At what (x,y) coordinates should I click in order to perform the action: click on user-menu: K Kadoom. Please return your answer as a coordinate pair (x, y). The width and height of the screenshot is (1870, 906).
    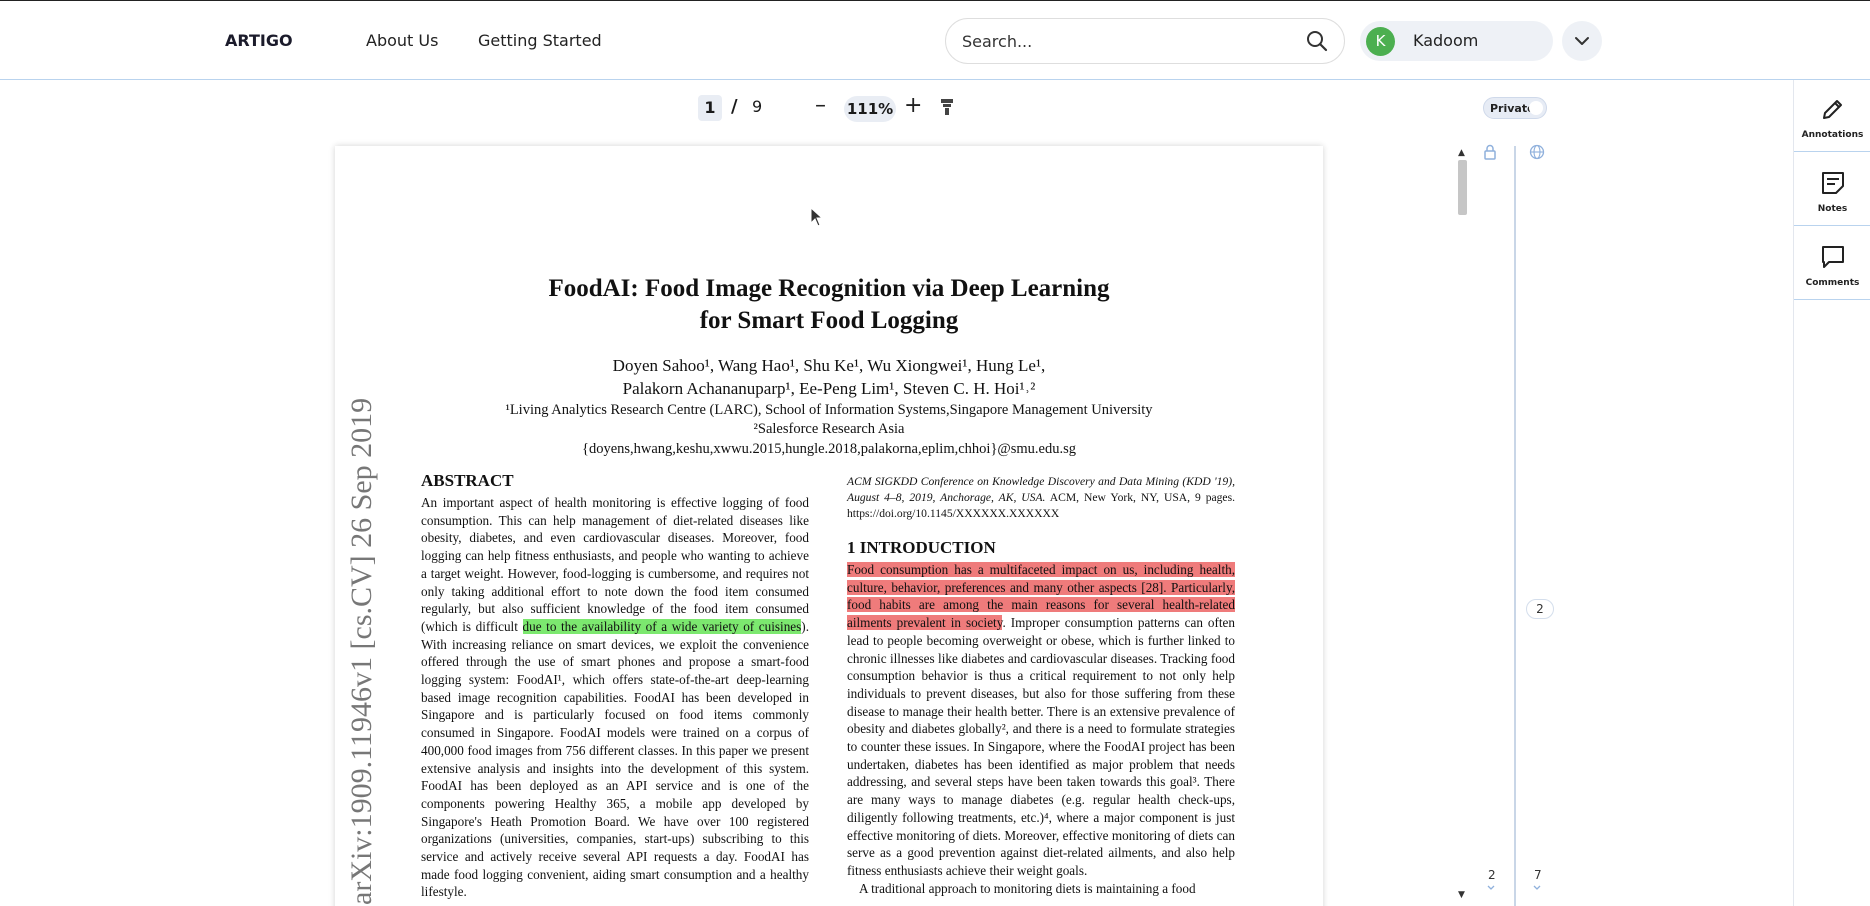
    Looking at the image, I should click on (1456, 41).